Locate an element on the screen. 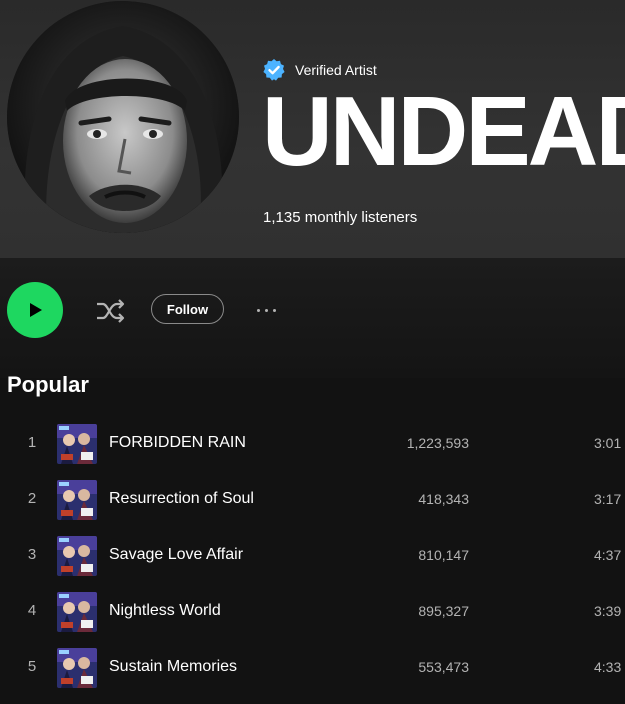 This screenshot has width=625, height=704. track-row: 2 Resurrection of Soul 418,343 3:17 is located at coordinates (312, 500).